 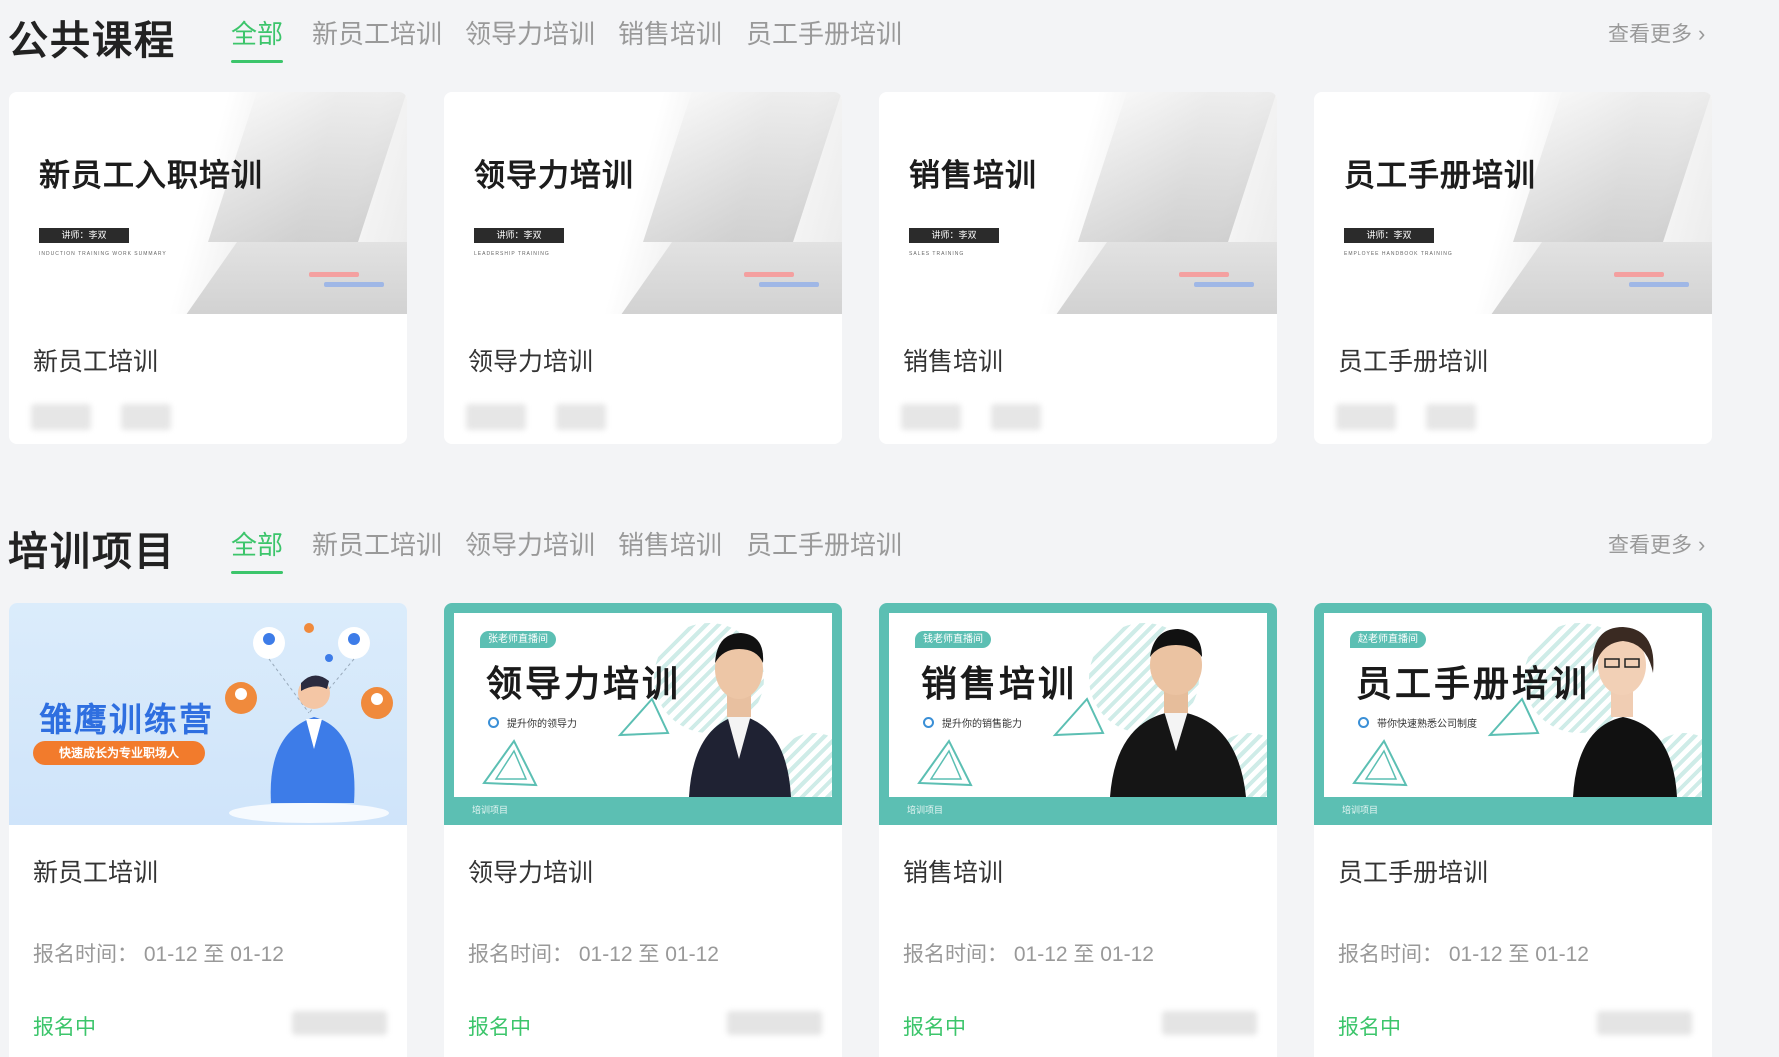 I want to click on thumbnail-subtitle: INDUCTION TRAINING WORK SUMMARY, so click(x=103, y=254).